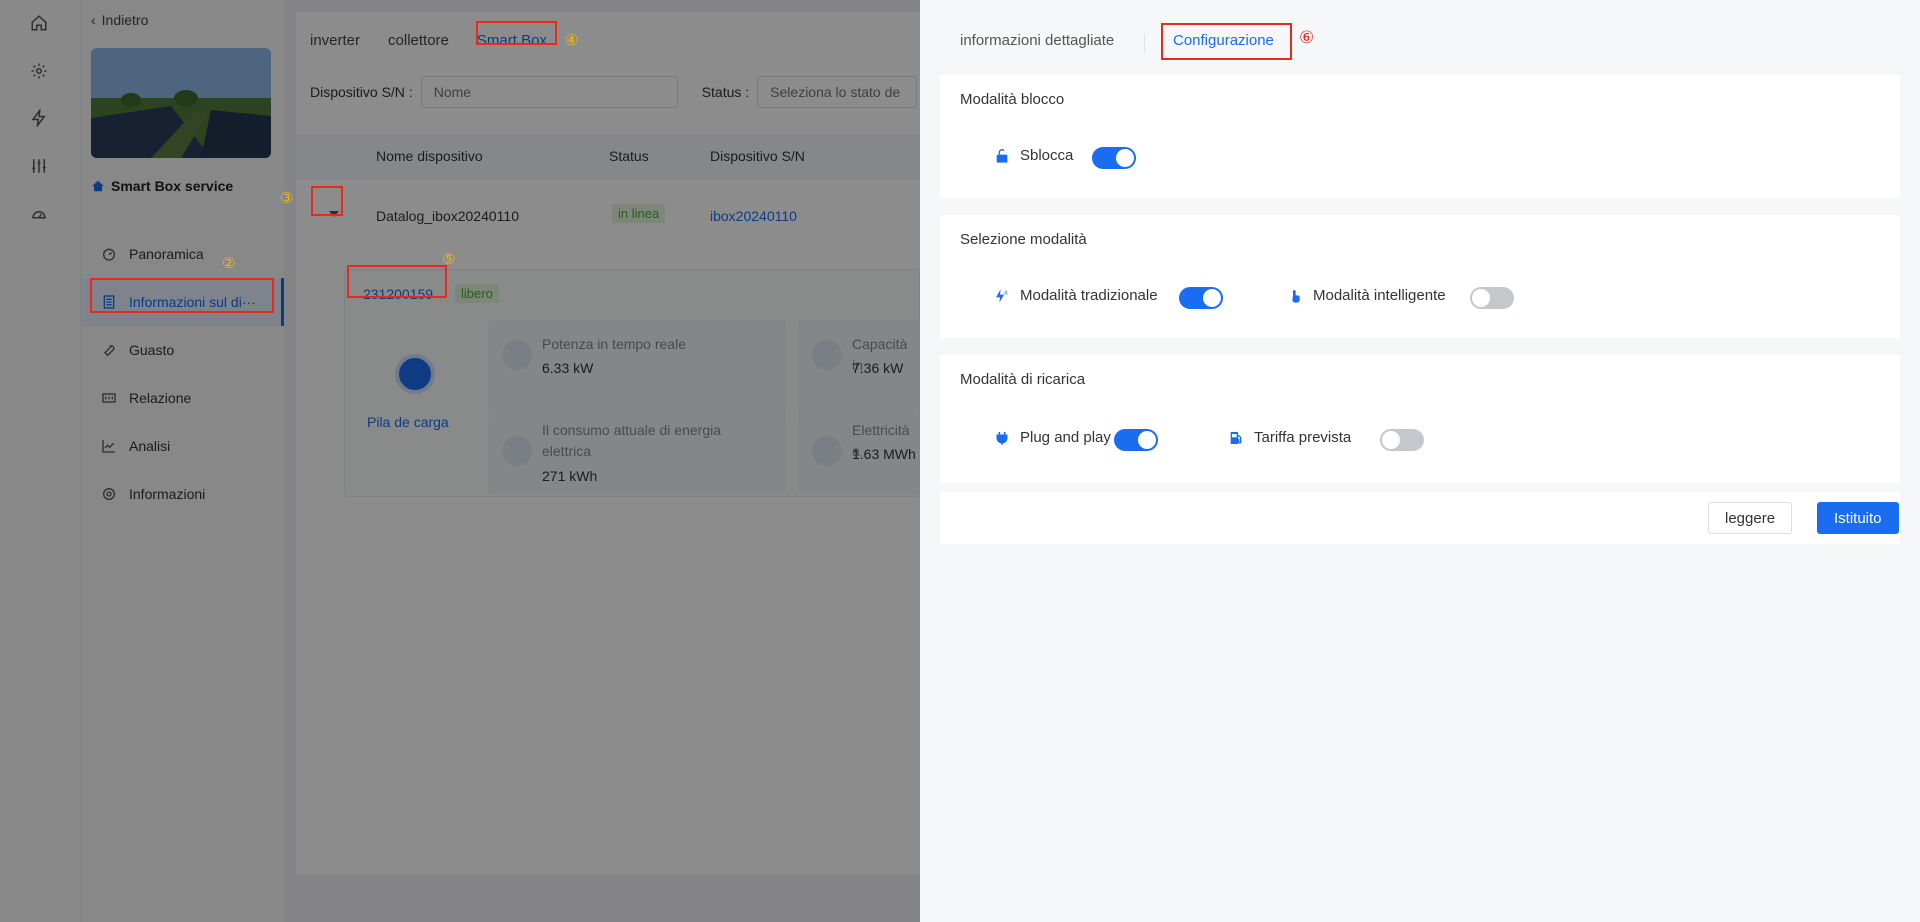 This screenshot has width=1920, height=922. Describe the element at coordinates (1307, 37) in the screenshot. I see `annotation-number-6: ⑥` at that location.